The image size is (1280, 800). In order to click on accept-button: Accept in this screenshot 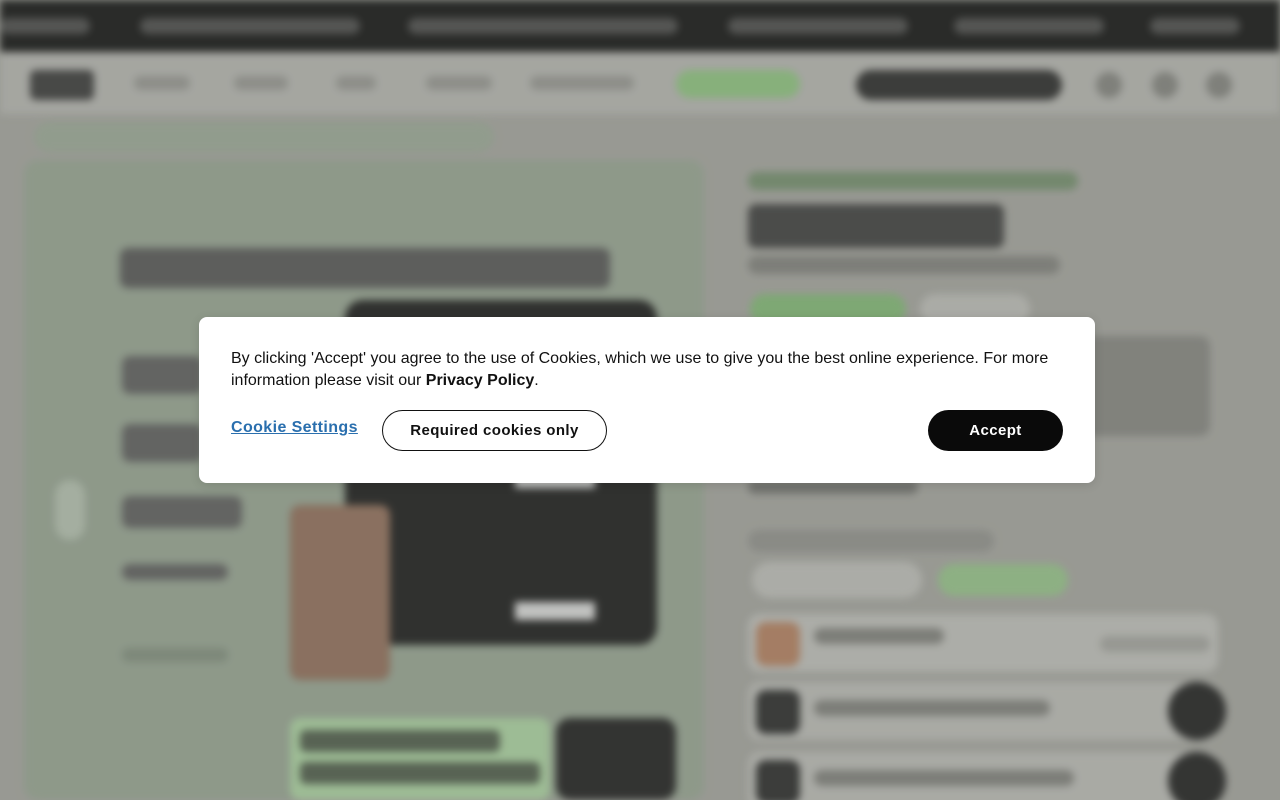, I will do `click(995, 430)`.